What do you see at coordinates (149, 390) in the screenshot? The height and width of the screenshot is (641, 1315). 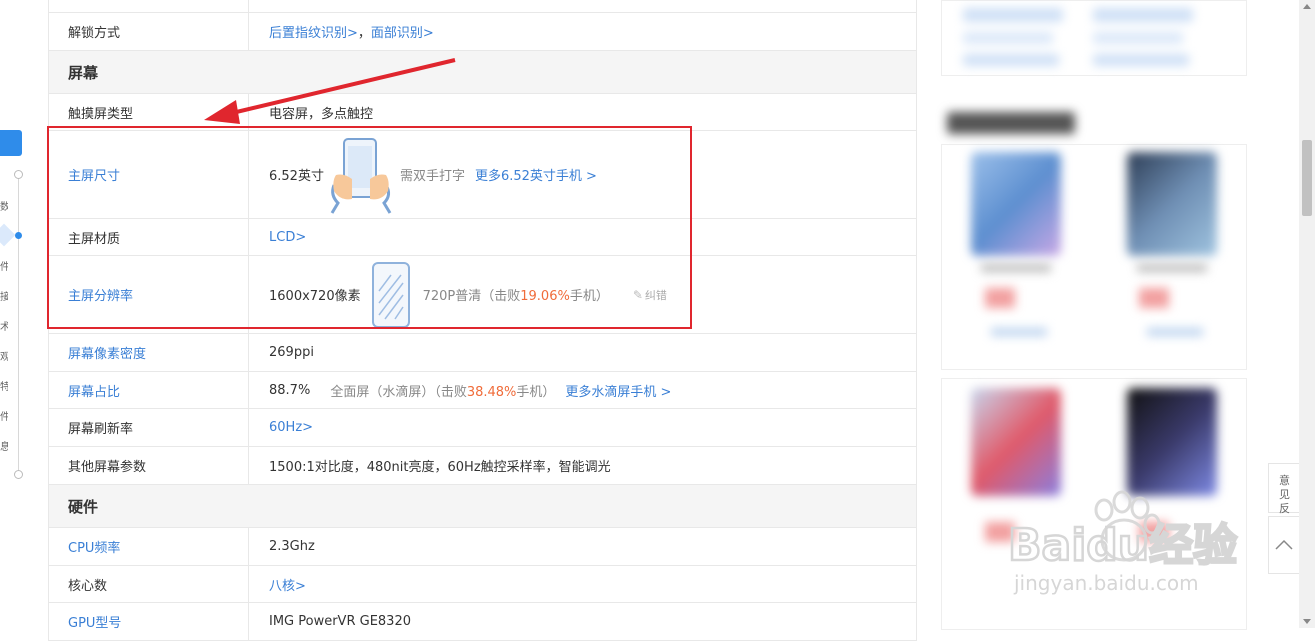 I see `spec-key-link: 屏幕占比` at bounding box center [149, 390].